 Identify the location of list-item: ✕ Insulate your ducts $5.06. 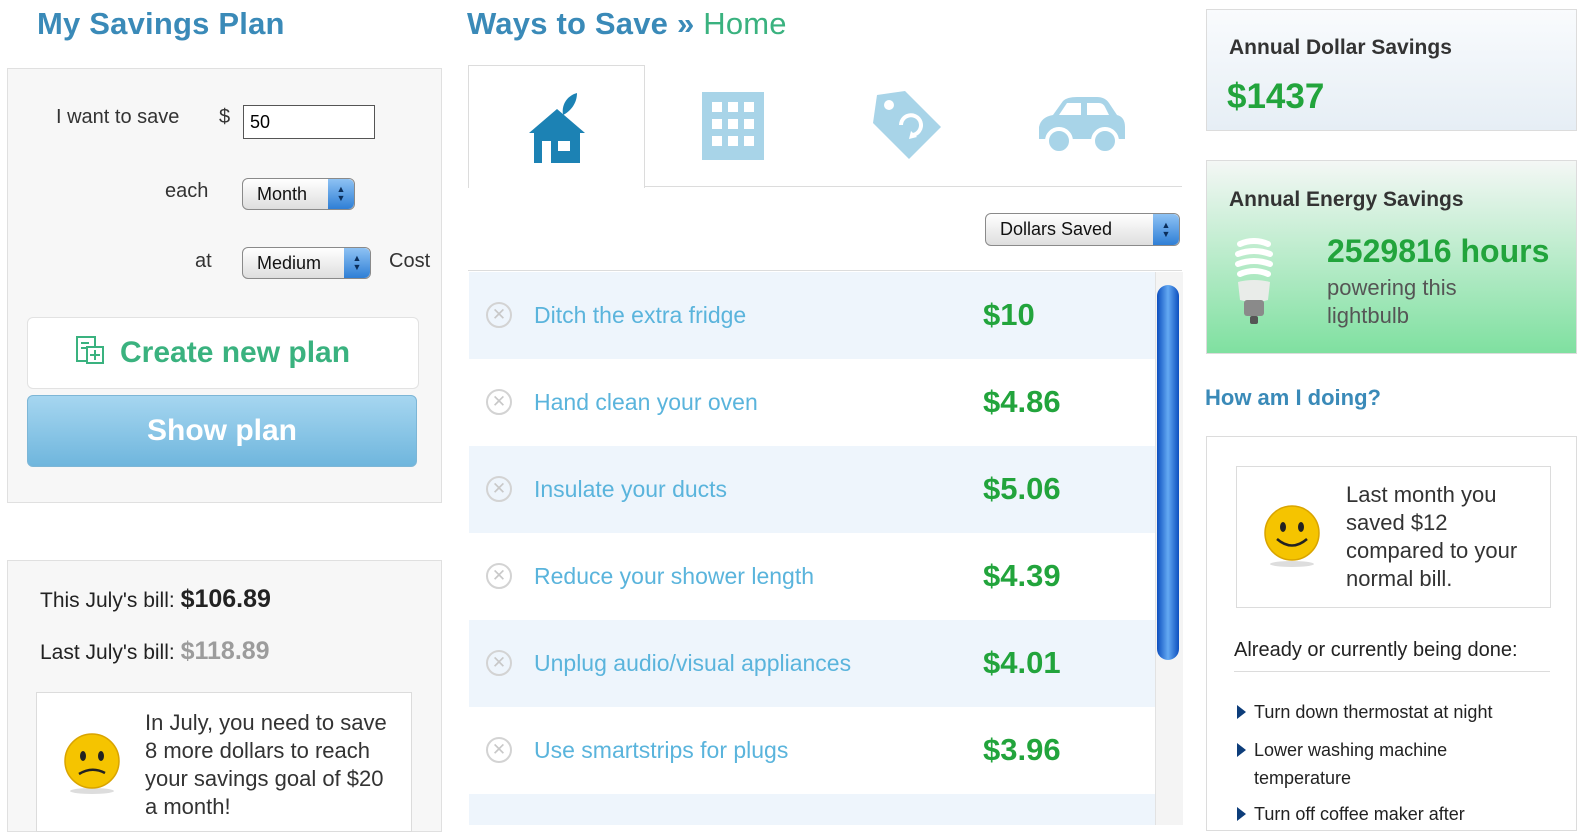
(812, 489).